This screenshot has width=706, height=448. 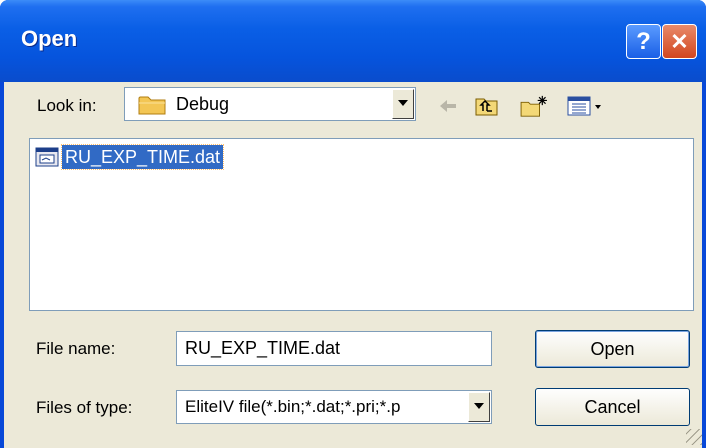 I want to click on close-button: ✕, so click(x=679, y=41).